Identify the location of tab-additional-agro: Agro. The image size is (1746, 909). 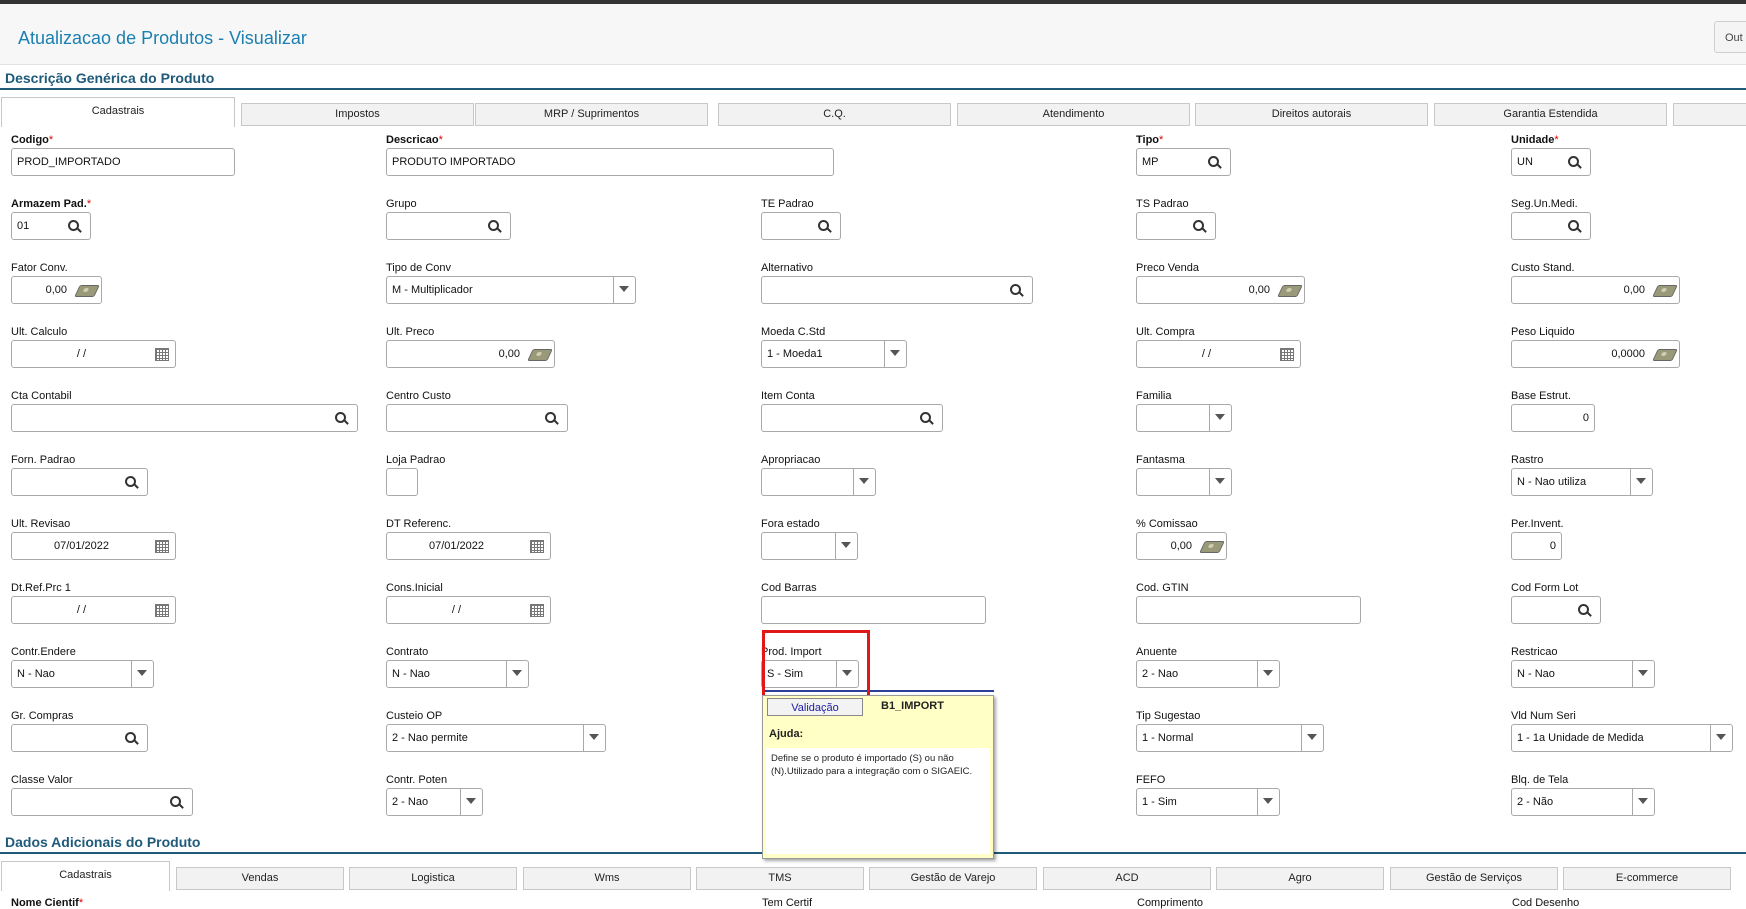
(1300, 878).